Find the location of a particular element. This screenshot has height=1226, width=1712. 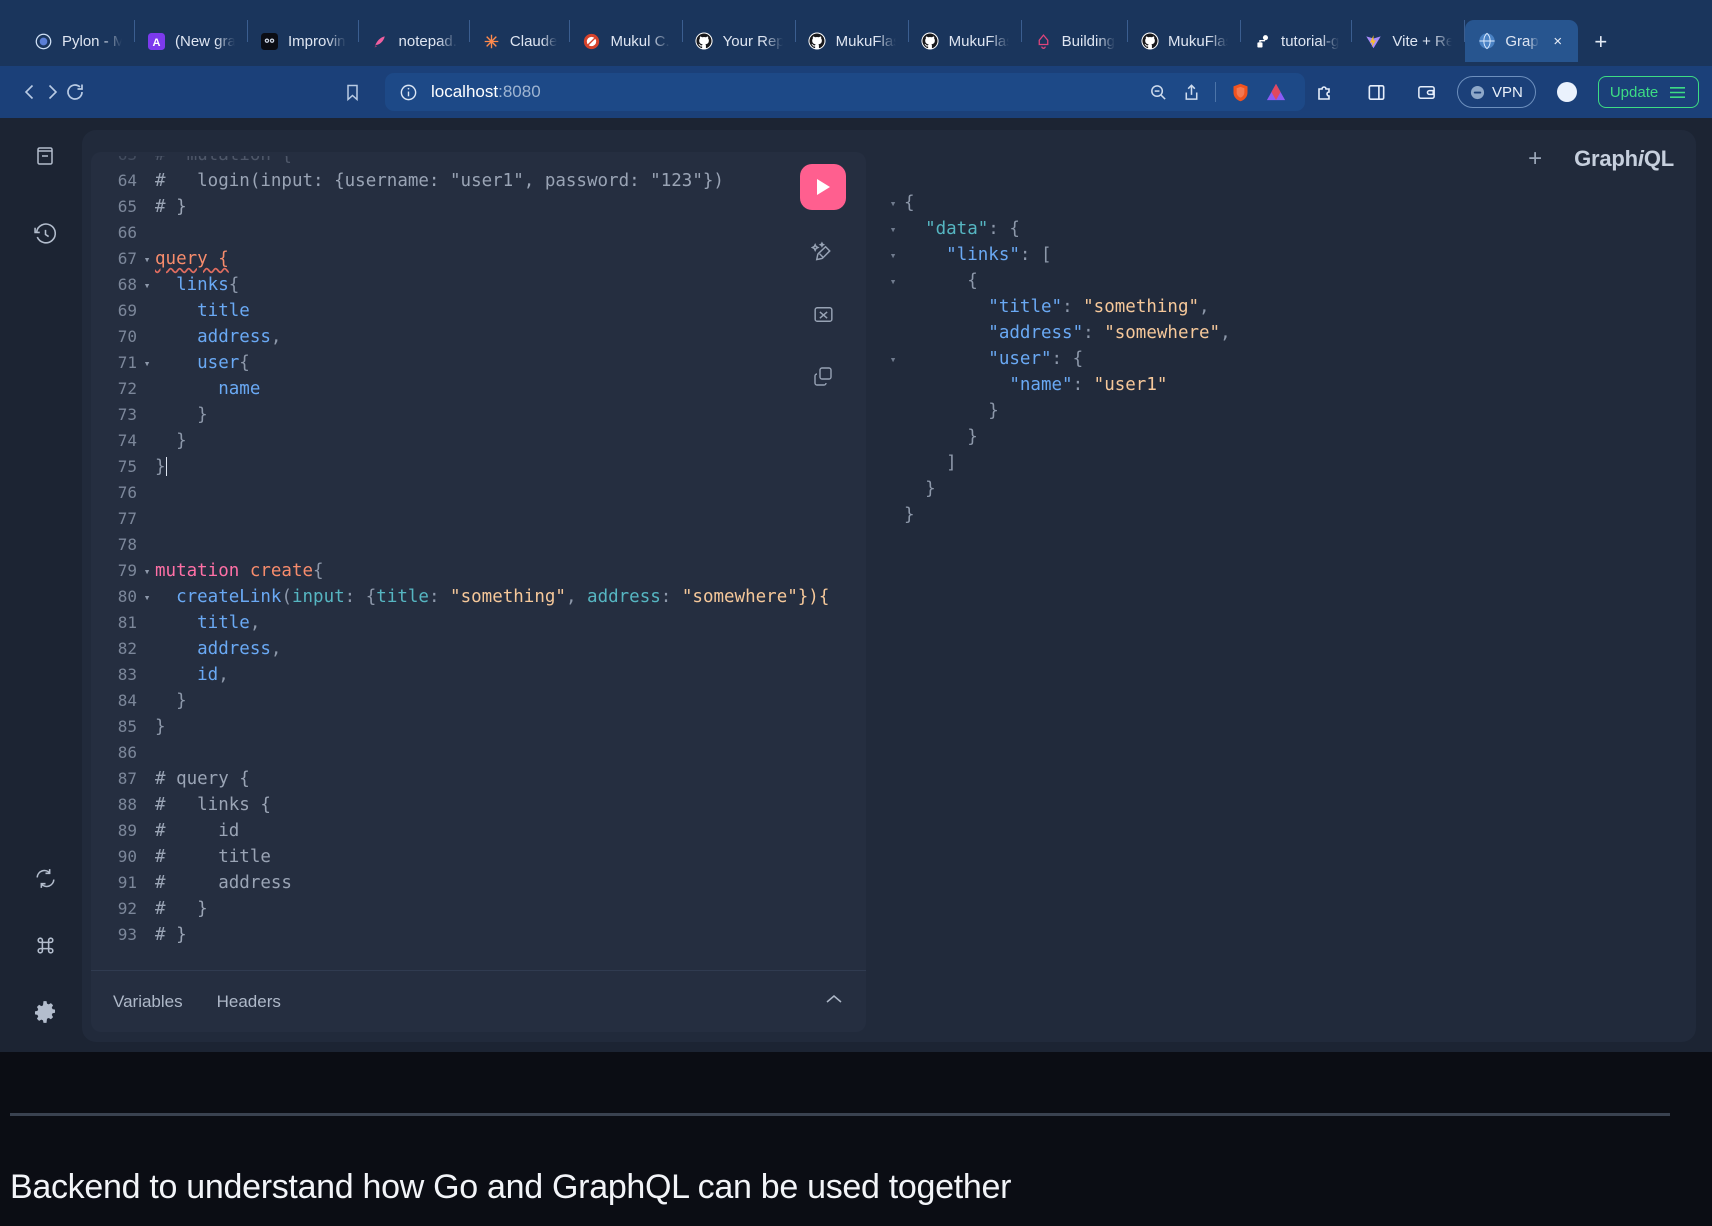

browser-tab: Mukul C. is located at coordinates (625, 41).